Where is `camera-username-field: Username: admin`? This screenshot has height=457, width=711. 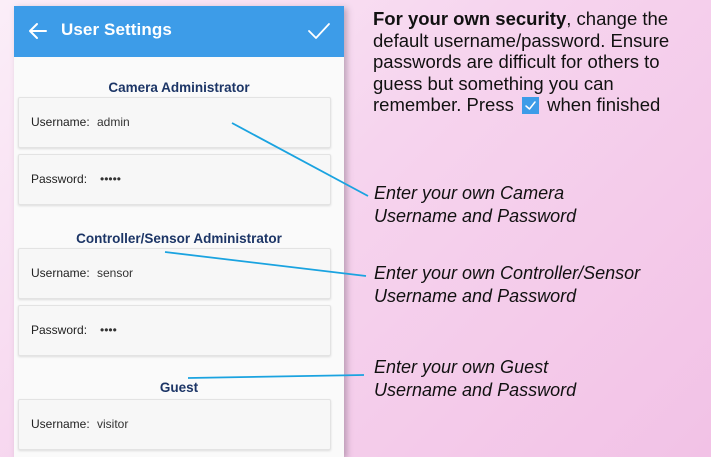 camera-username-field: Username: admin is located at coordinates (174, 122).